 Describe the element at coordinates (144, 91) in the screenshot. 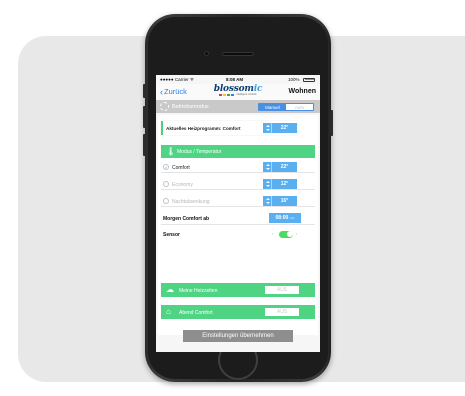

I see `mute-switch` at that location.